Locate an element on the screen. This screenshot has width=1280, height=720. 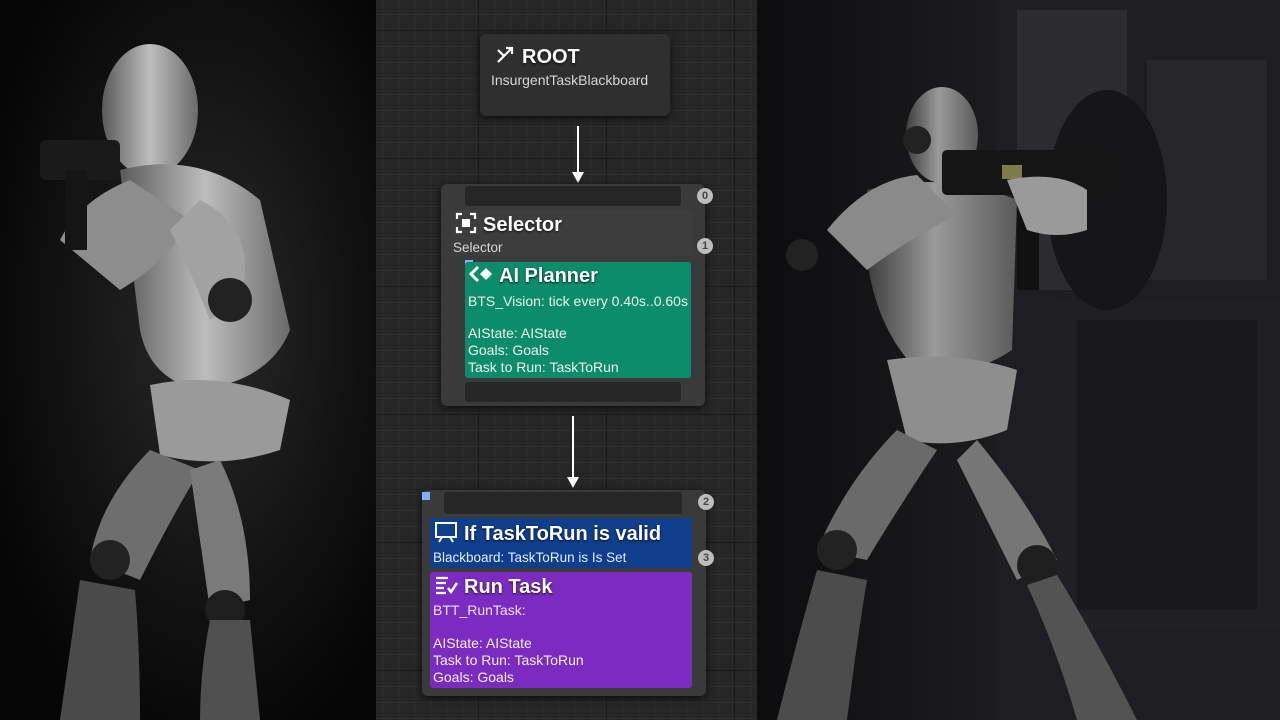
run-task-param: Goals is located at coordinates (473, 677).